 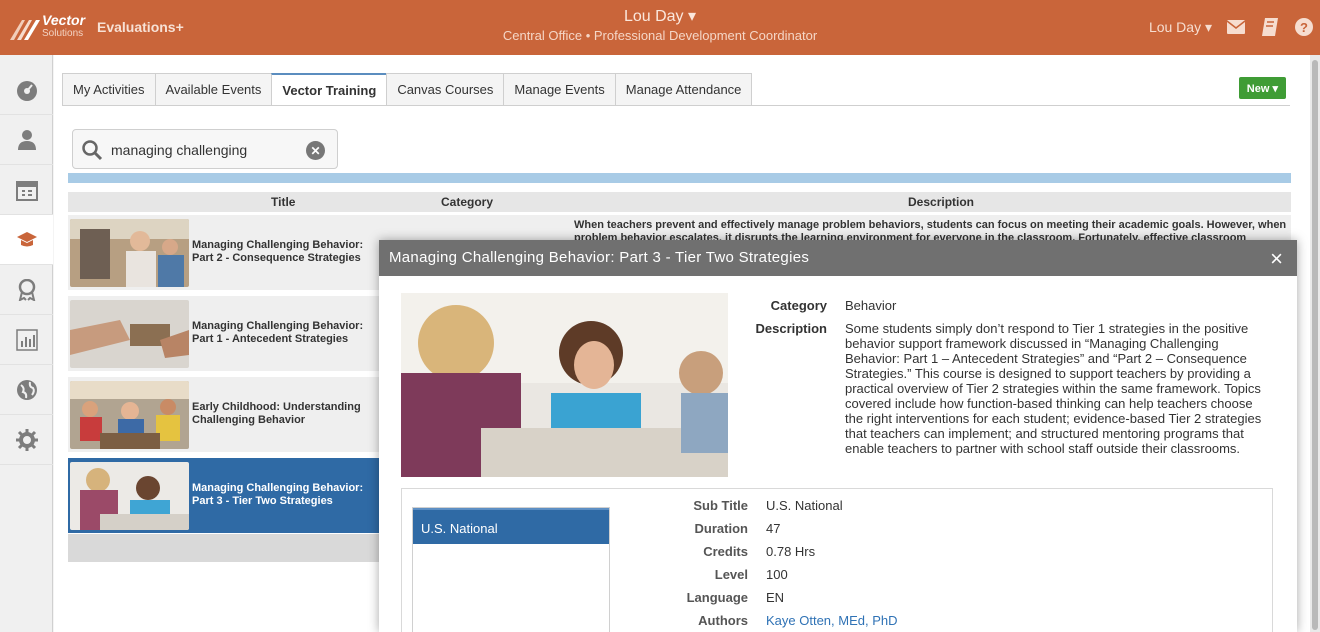 What do you see at coordinates (871, 305) in the screenshot?
I see `category-value: Behavior` at bounding box center [871, 305].